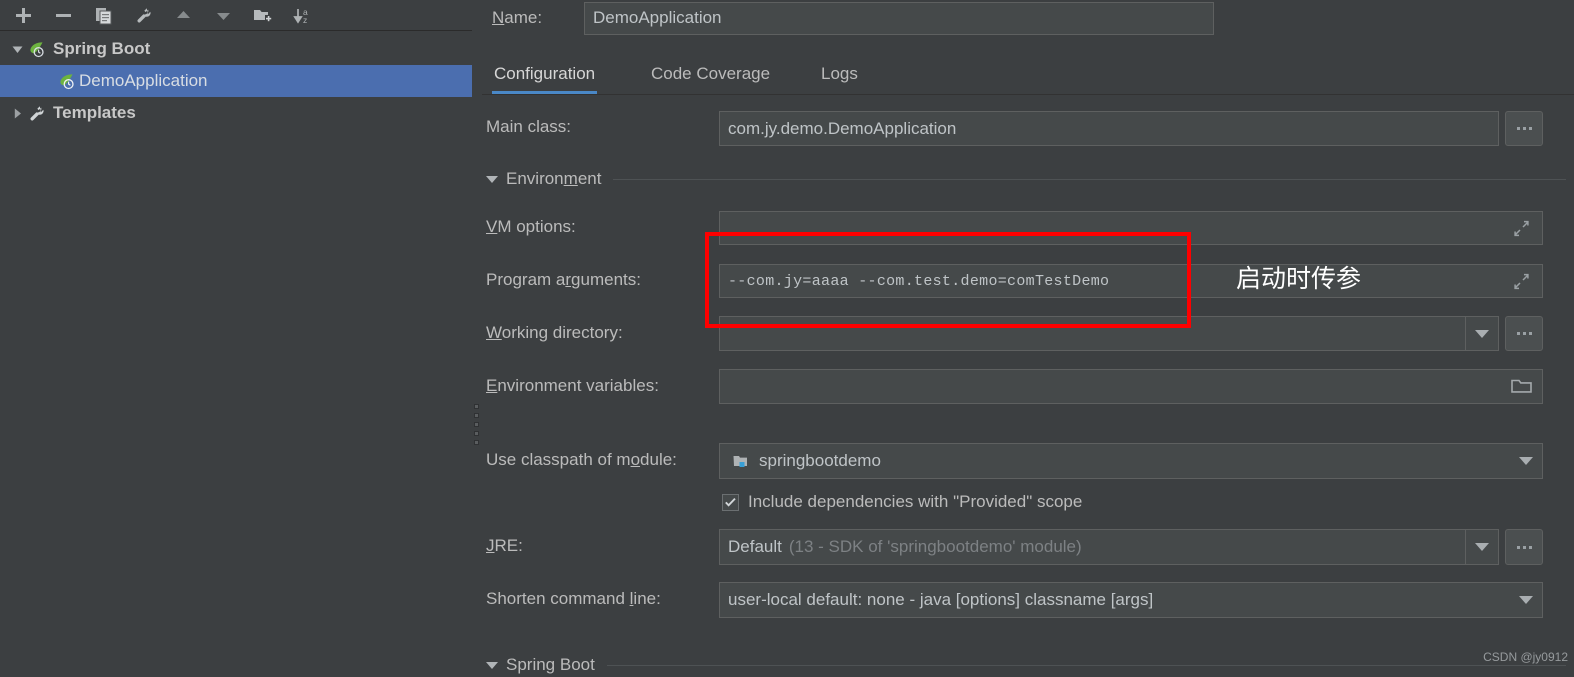  Describe the element at coordinates (143, 80) in the screenshot. I see `tree-node-label: DemoApplication` at that location.